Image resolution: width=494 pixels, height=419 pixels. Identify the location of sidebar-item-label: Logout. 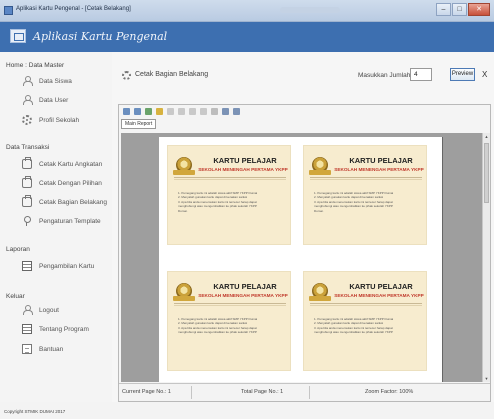
(49, 310).